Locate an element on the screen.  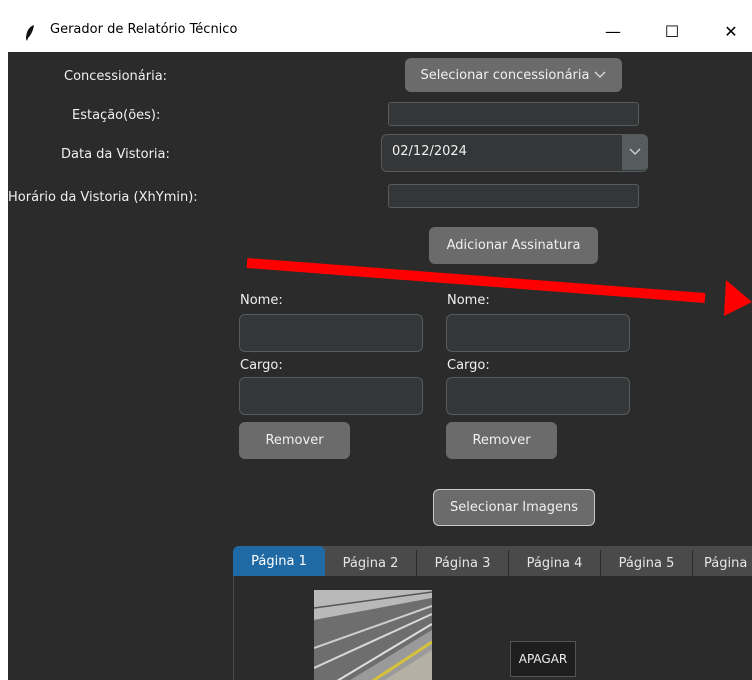
concessionaria-dropdown: Selecionar concessionária is located at coordinates (513, 75).